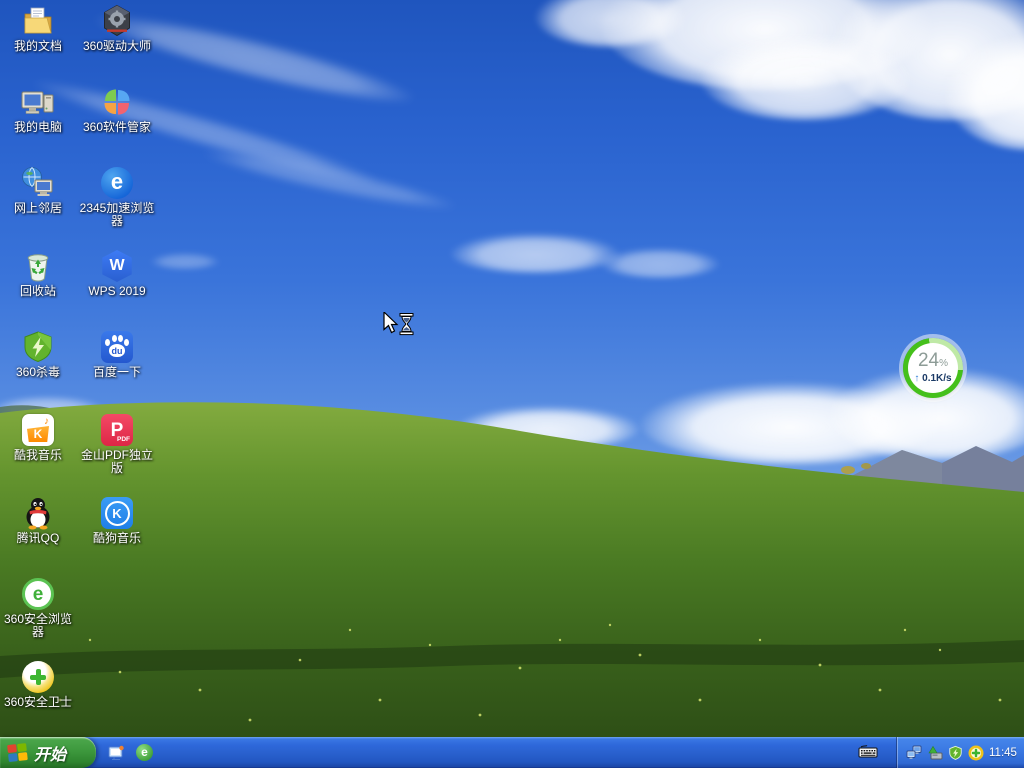 The image size is (1024, 768). What do you see at coordinates (117, 430) in the screenshot?
I see `kingsoft-pdf-icon: P PDF` at bounding box center [117, 430].